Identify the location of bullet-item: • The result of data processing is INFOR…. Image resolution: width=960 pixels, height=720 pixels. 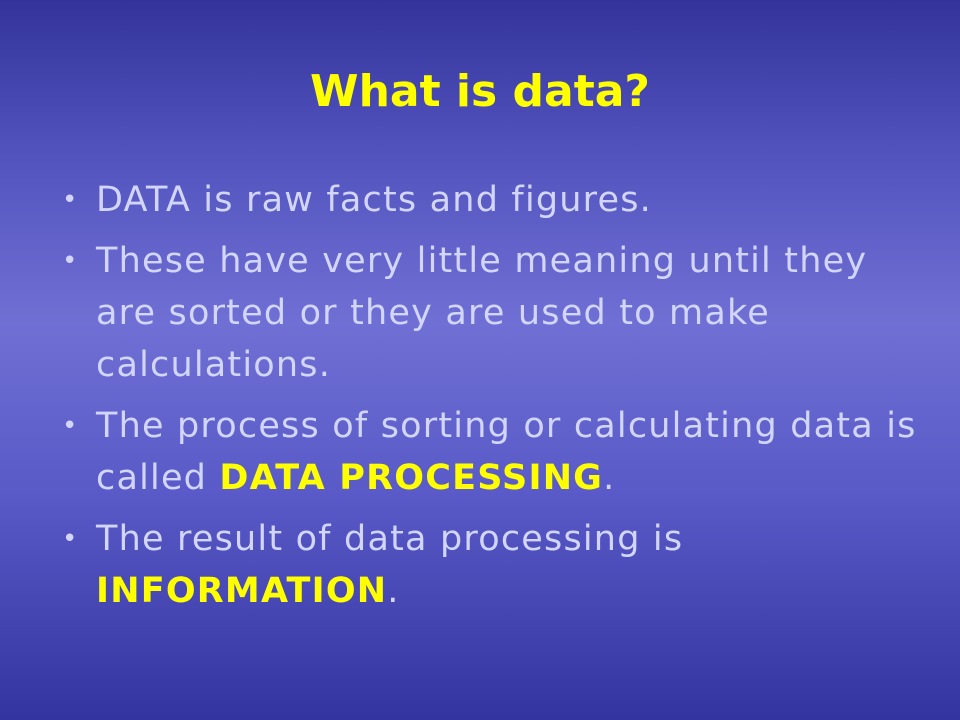
(496, 565).